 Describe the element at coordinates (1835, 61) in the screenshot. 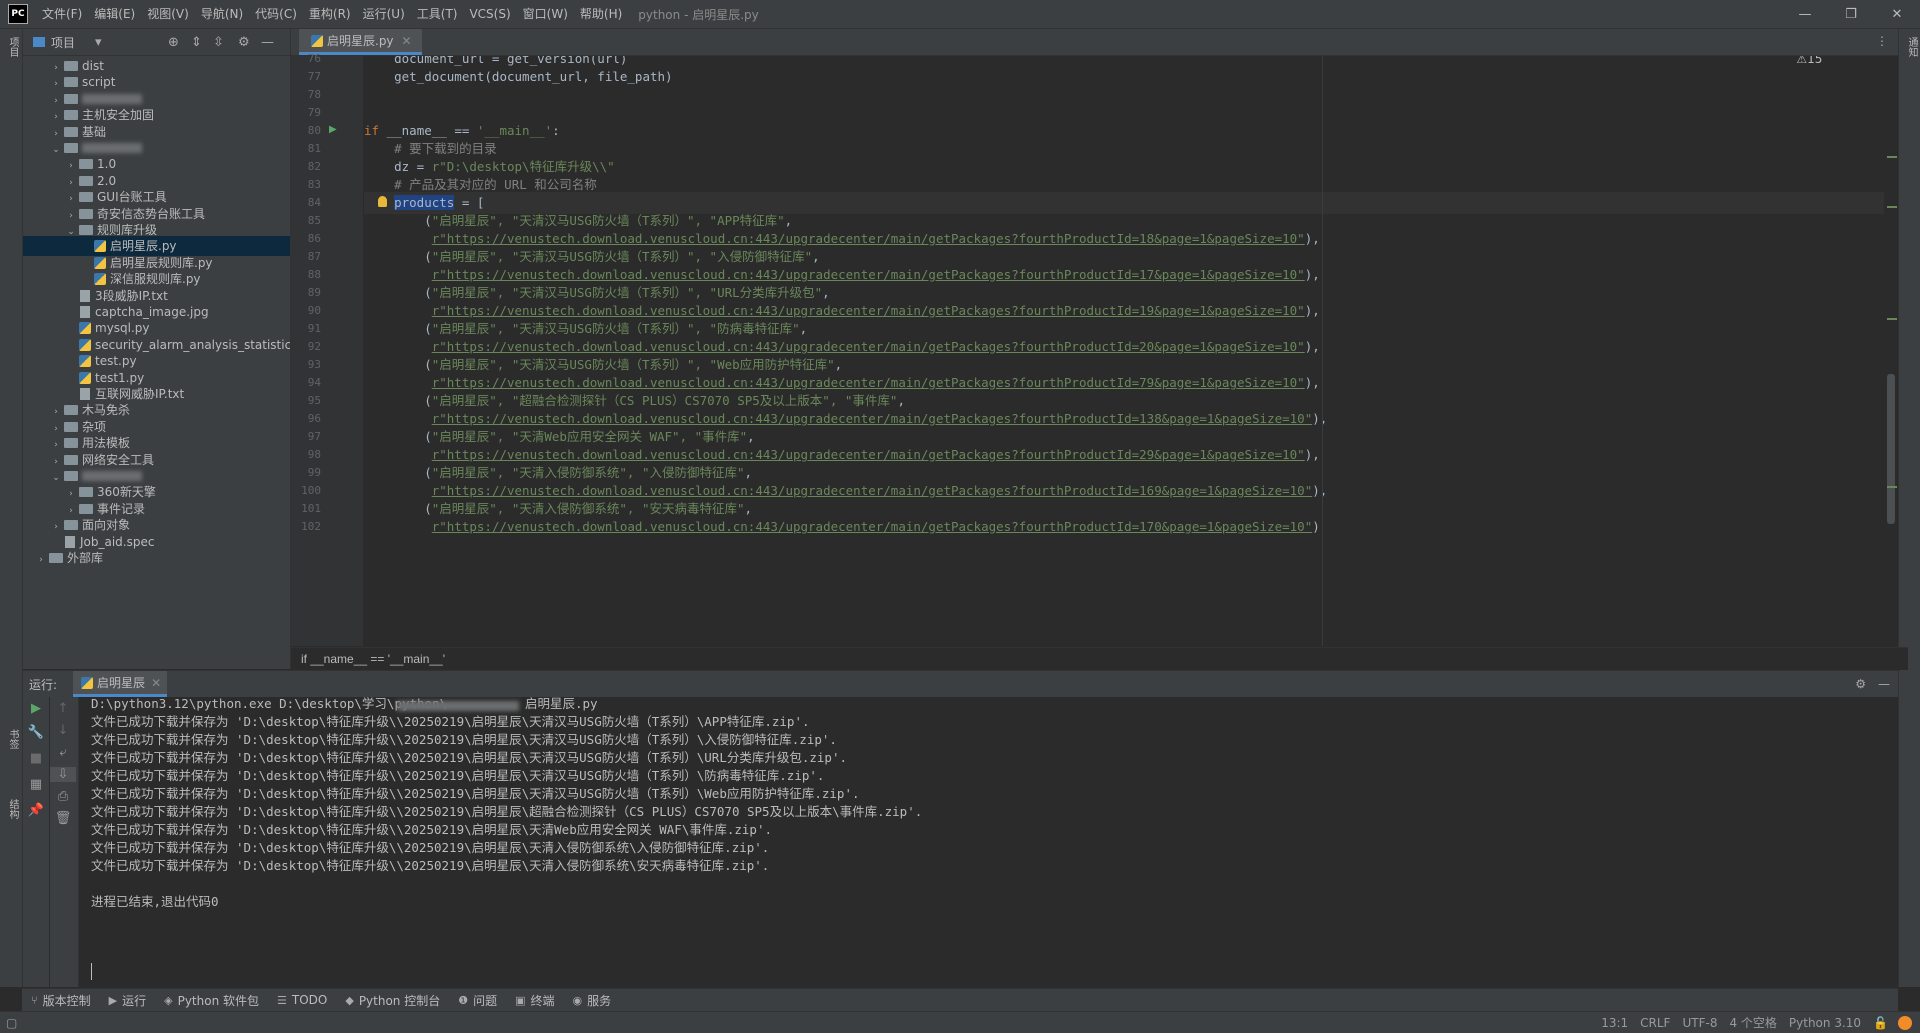

I see `chevron-up-icon: ˄` at that location.